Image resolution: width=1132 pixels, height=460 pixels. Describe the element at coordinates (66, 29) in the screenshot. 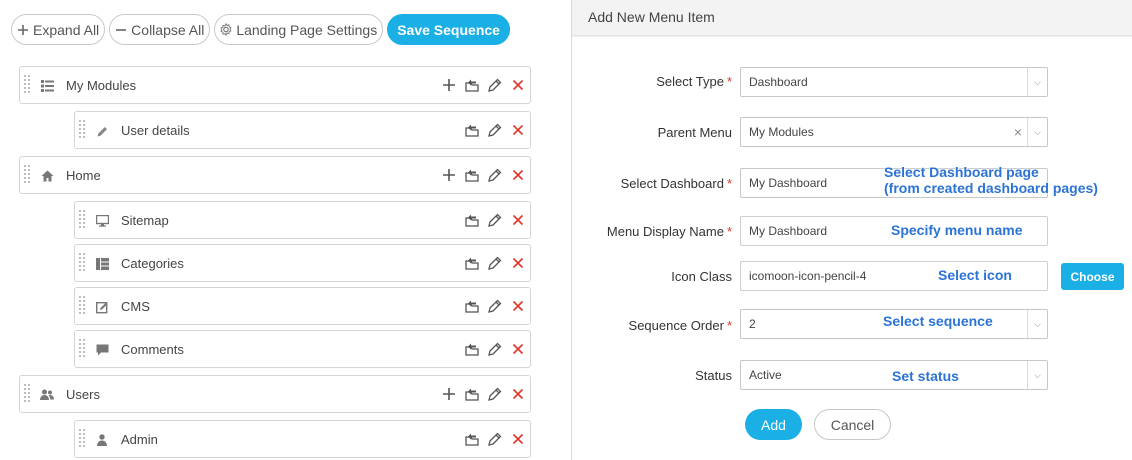

I see `expand-all-label: Expand All` at that location.